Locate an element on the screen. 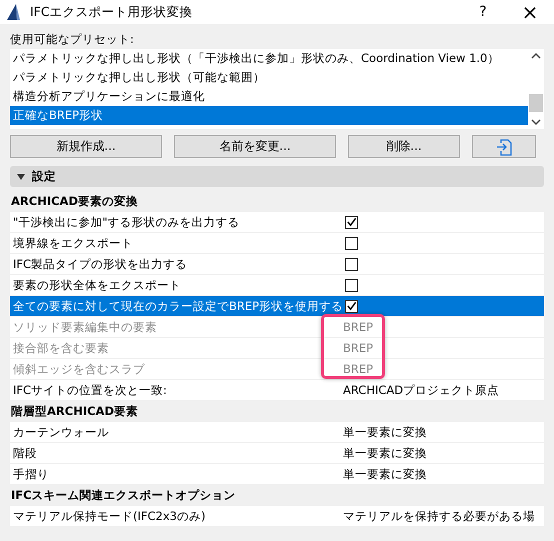 The width and height of the screenshot is (554, 541). preset-item: パラメトリックな押し出し形状（「干渉検出に参加」形状のみ、Coordination View 1.0） is located at coordinates (269, 58).